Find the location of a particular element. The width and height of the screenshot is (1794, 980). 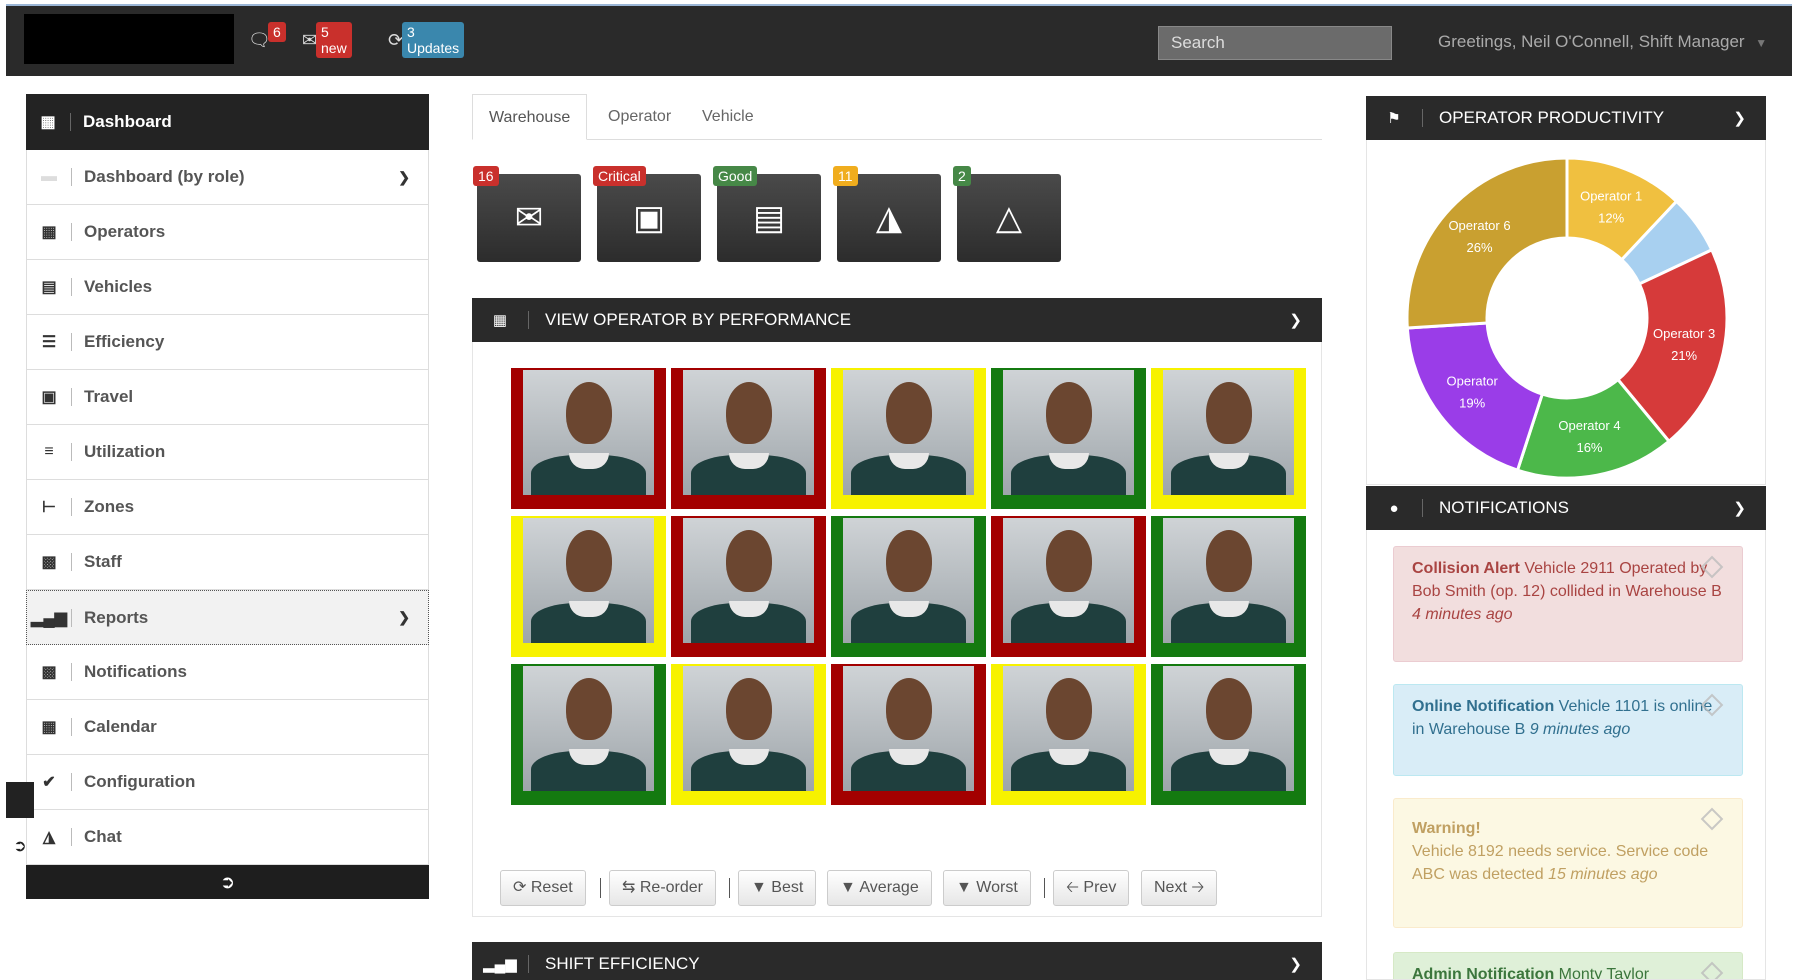

status-tile: Good ▤ is located at coordinates (767, 214).